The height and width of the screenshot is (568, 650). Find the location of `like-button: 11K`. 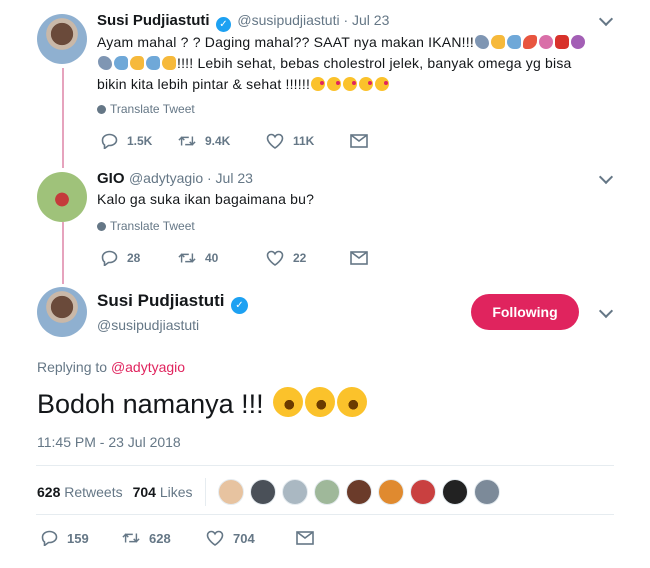

like-button: 11K is located at coordinates (308, 141).